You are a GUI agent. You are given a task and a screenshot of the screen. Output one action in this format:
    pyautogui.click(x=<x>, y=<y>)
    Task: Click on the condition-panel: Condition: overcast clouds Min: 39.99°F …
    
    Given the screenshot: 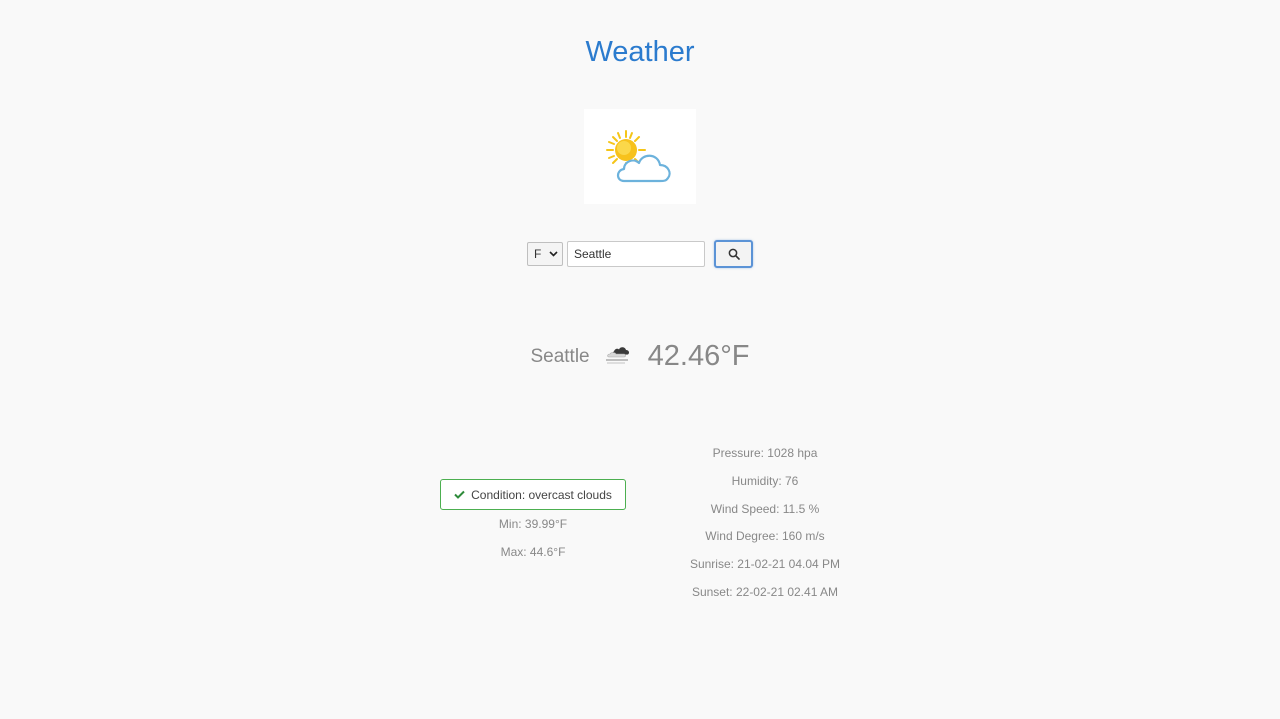 What is the action you would take?
    pyautogui.click(x=533, y=522)
    